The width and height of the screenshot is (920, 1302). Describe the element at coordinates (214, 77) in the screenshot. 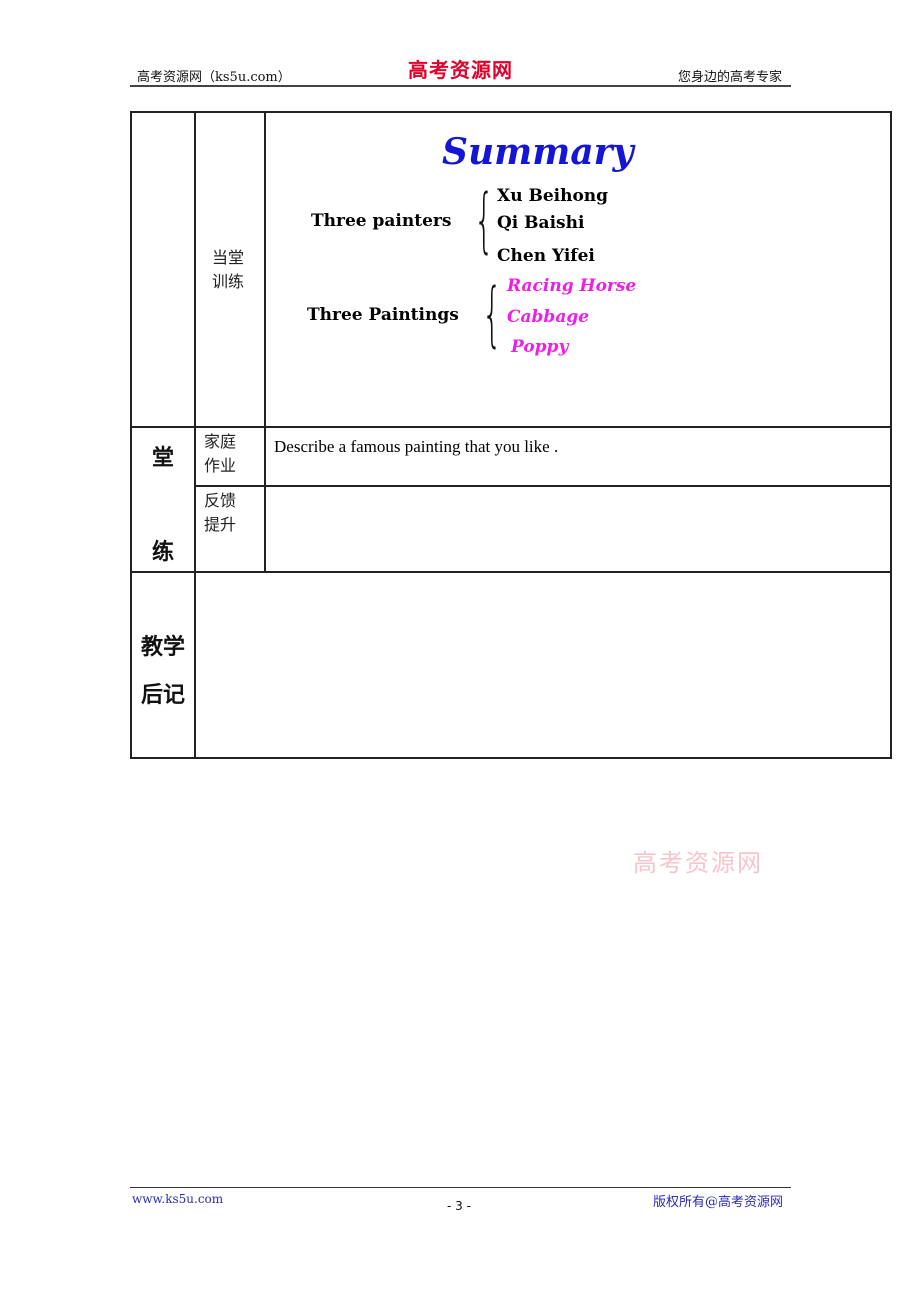

I see `header-site-name: 高考资源网（ks5u.com）` at that location.